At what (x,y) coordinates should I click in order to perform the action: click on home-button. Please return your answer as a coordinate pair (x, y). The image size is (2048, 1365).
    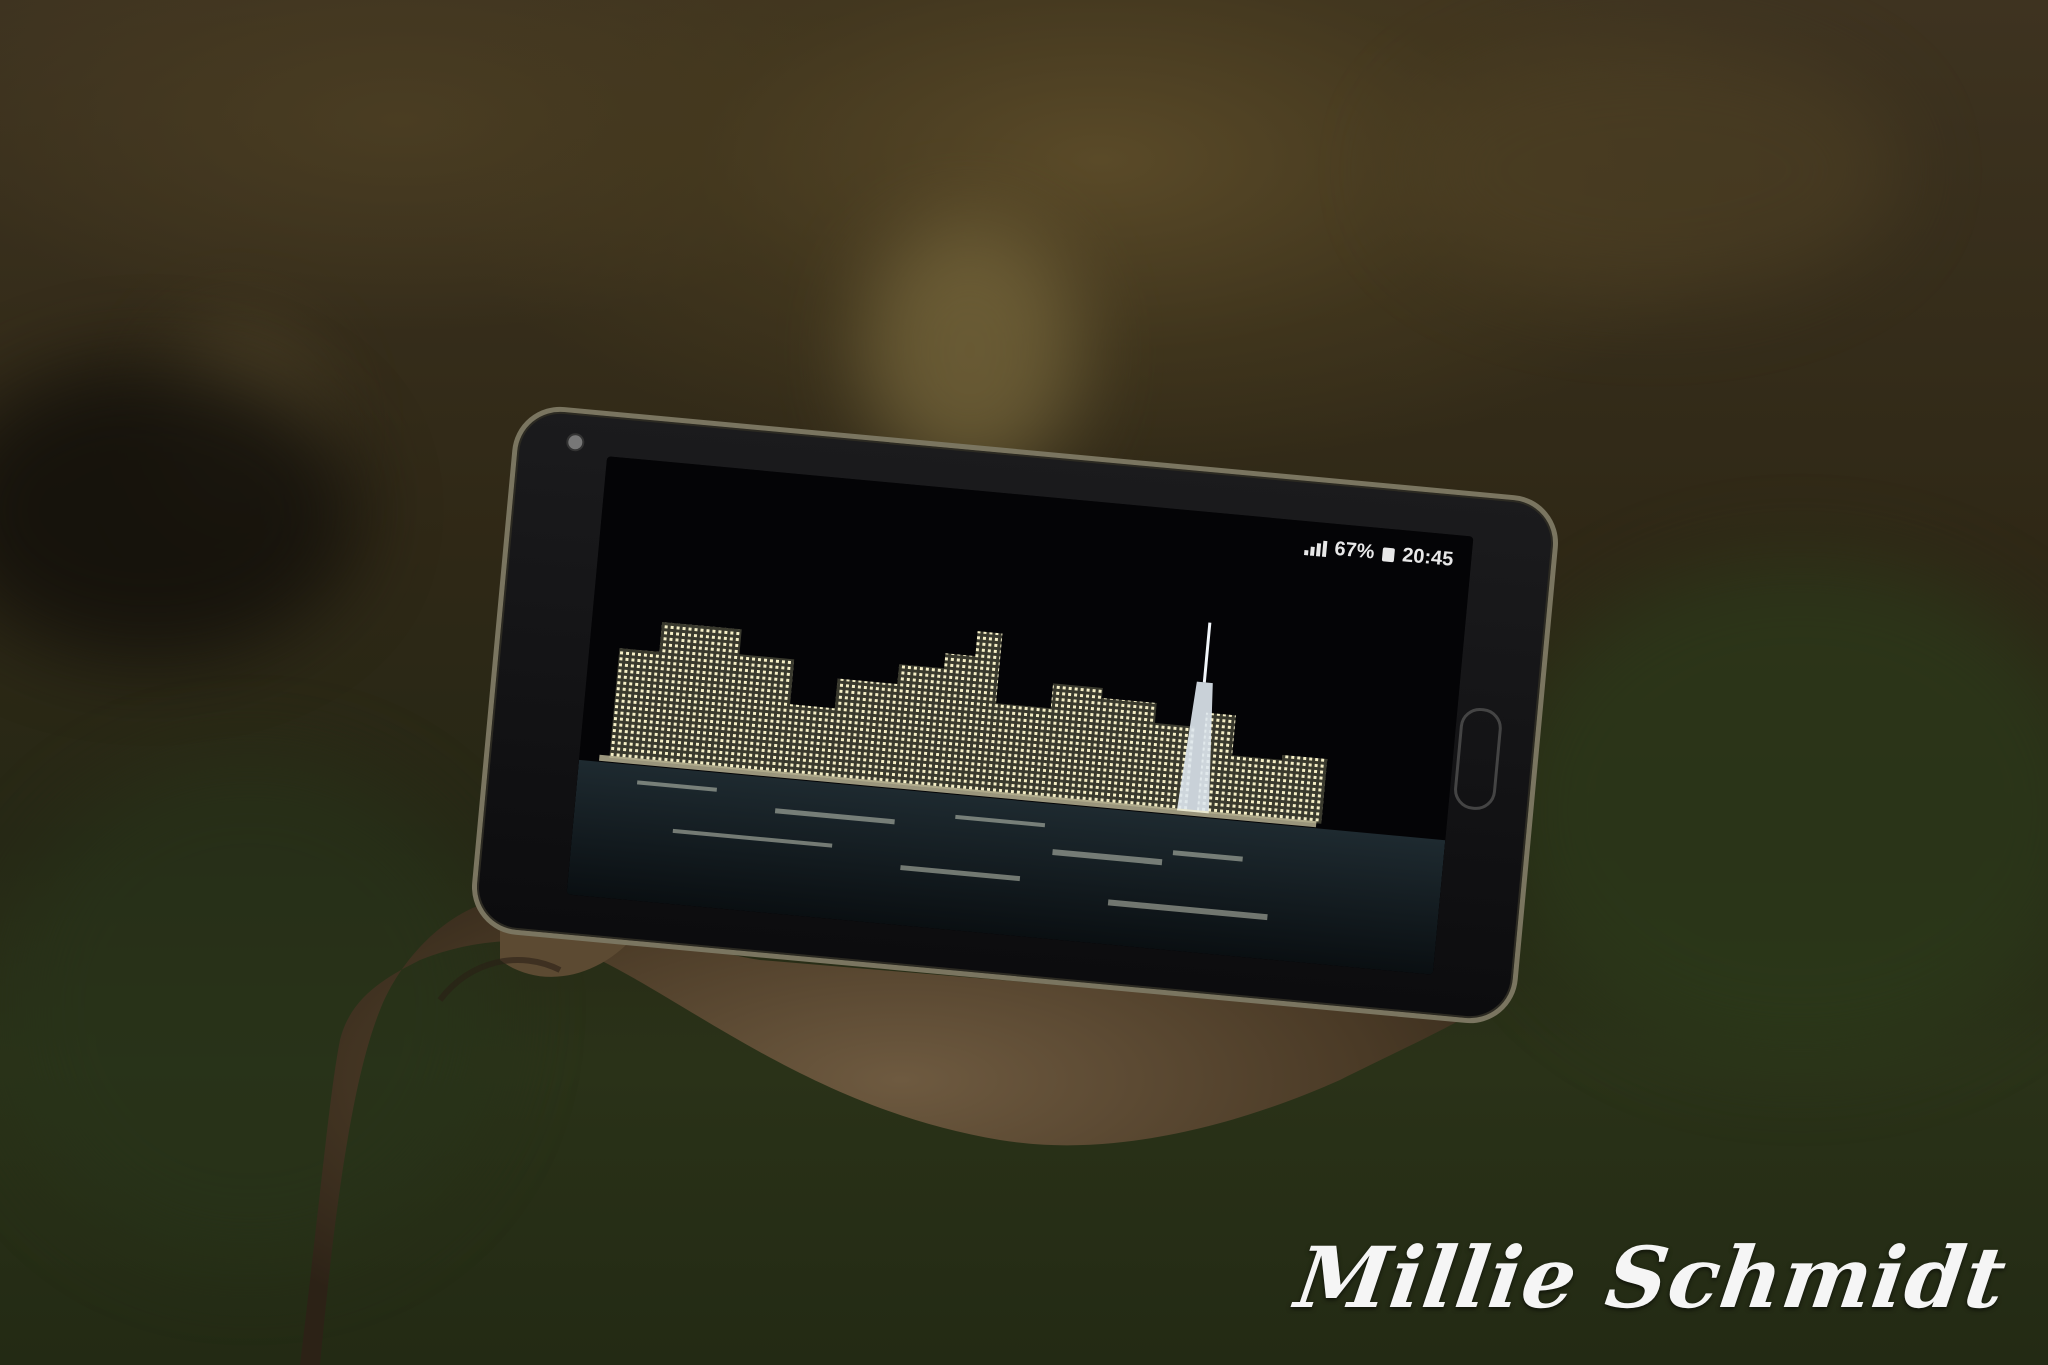
    Looking at the image, I should click on (1478, 759).